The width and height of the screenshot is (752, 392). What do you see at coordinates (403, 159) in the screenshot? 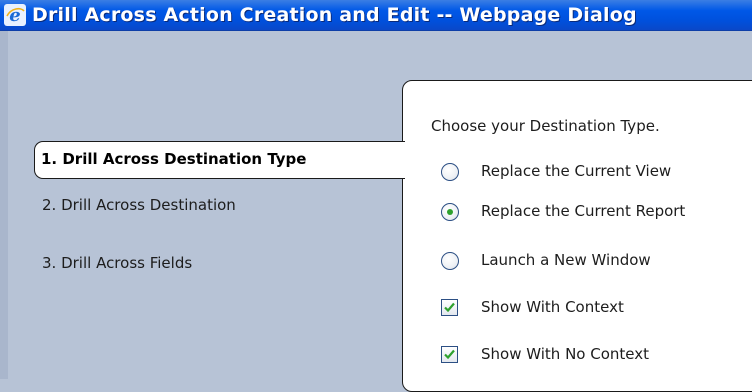
I see `active-tab-join` at bounding box center [403, 159].